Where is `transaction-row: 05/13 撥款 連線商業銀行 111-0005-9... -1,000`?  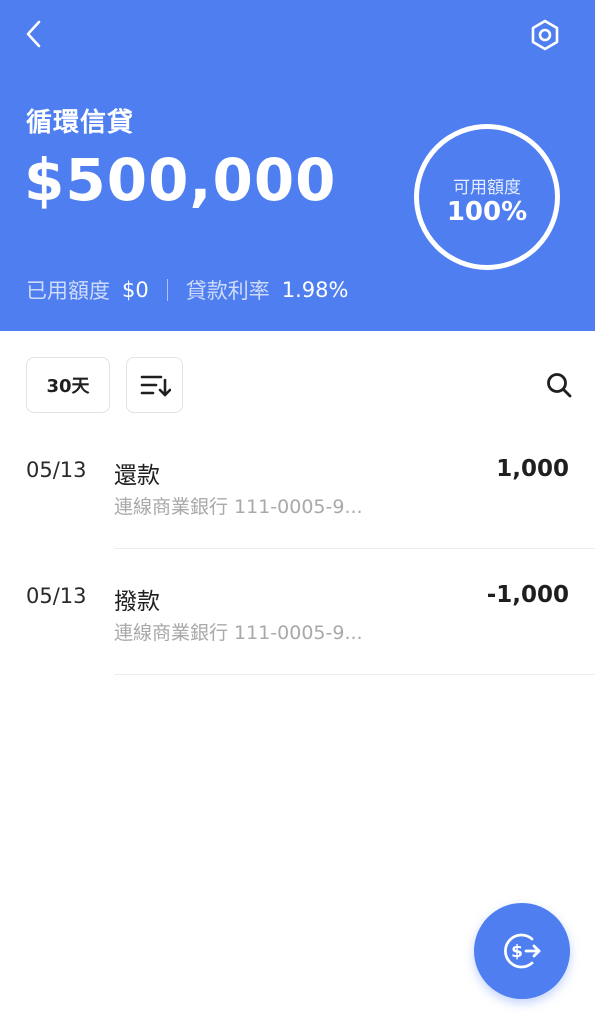
transaction-row: 05/13 撥款 連線商業銀行 111-0005-9... -1,000 is located at coordinates (297, 643).